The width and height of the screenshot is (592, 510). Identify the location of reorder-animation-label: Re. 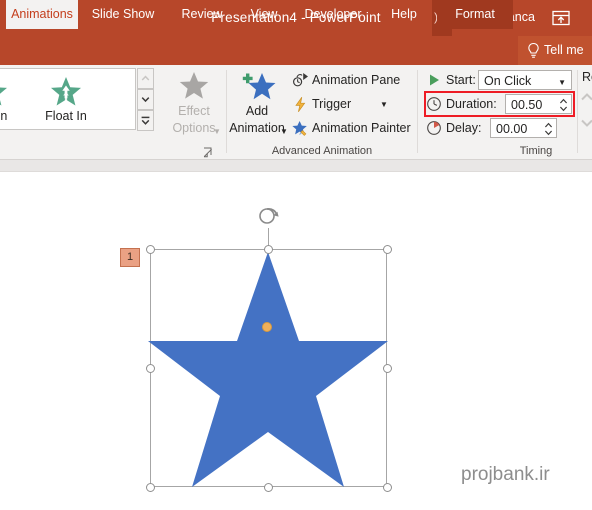
(587, 77).